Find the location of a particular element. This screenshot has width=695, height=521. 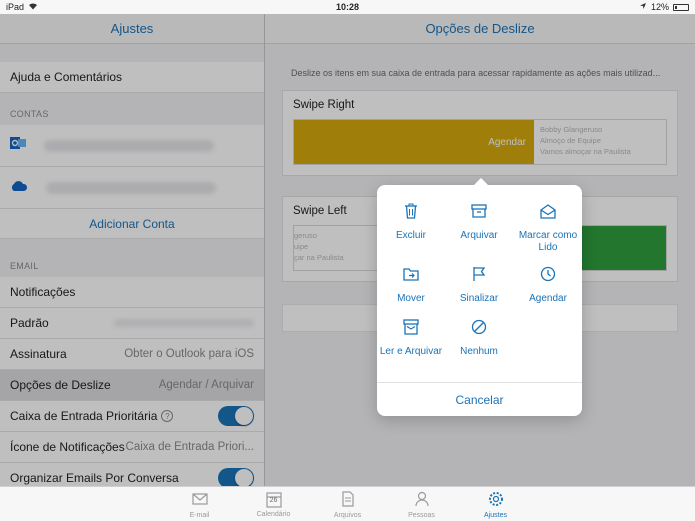

action-label: Mover is located at coordinates (411, 298).